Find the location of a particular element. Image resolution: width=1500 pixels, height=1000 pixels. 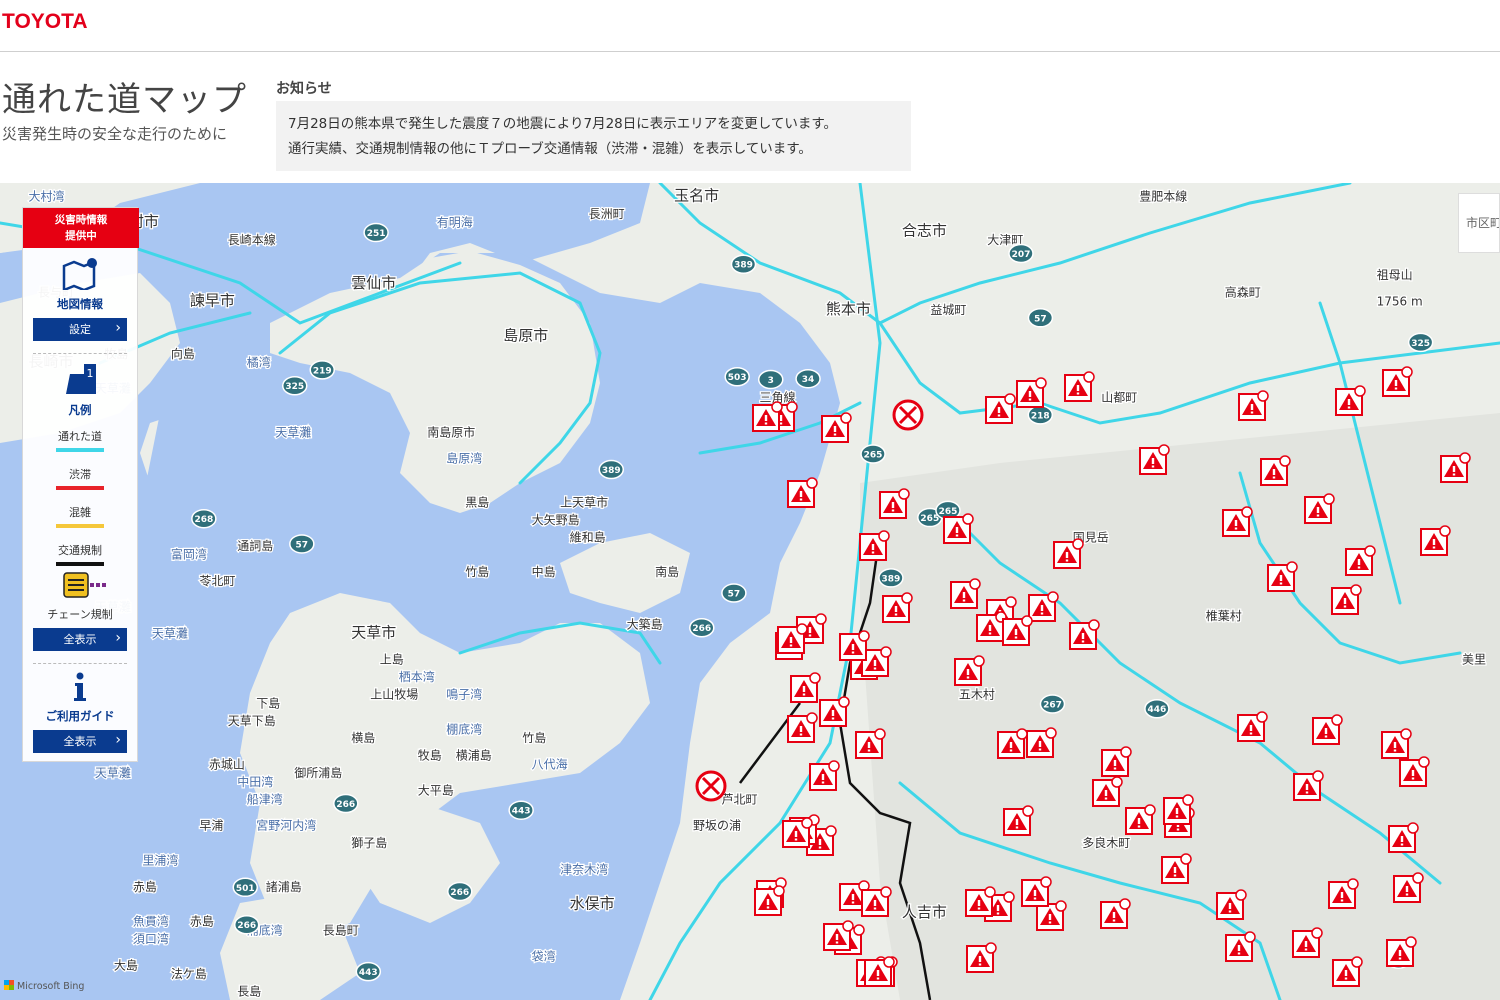

settings-button: 設定 is located at coordinates (80, 329).